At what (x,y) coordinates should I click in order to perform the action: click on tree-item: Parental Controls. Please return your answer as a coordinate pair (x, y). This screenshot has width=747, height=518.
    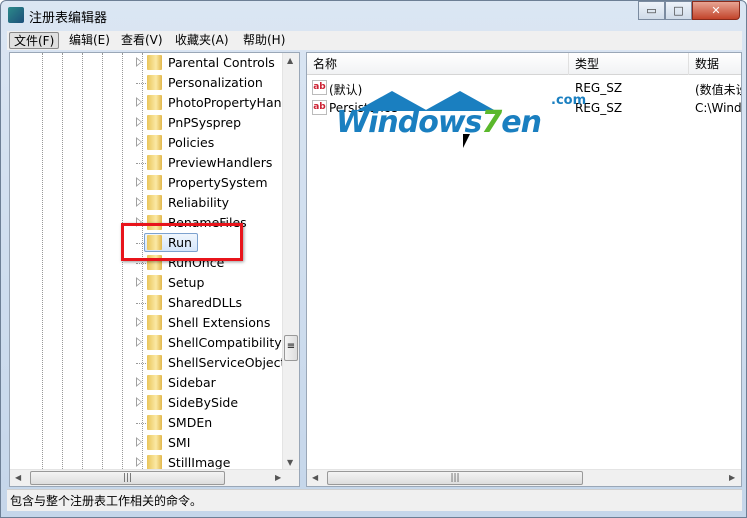
    Looking at the image, I should click on (147, 63).